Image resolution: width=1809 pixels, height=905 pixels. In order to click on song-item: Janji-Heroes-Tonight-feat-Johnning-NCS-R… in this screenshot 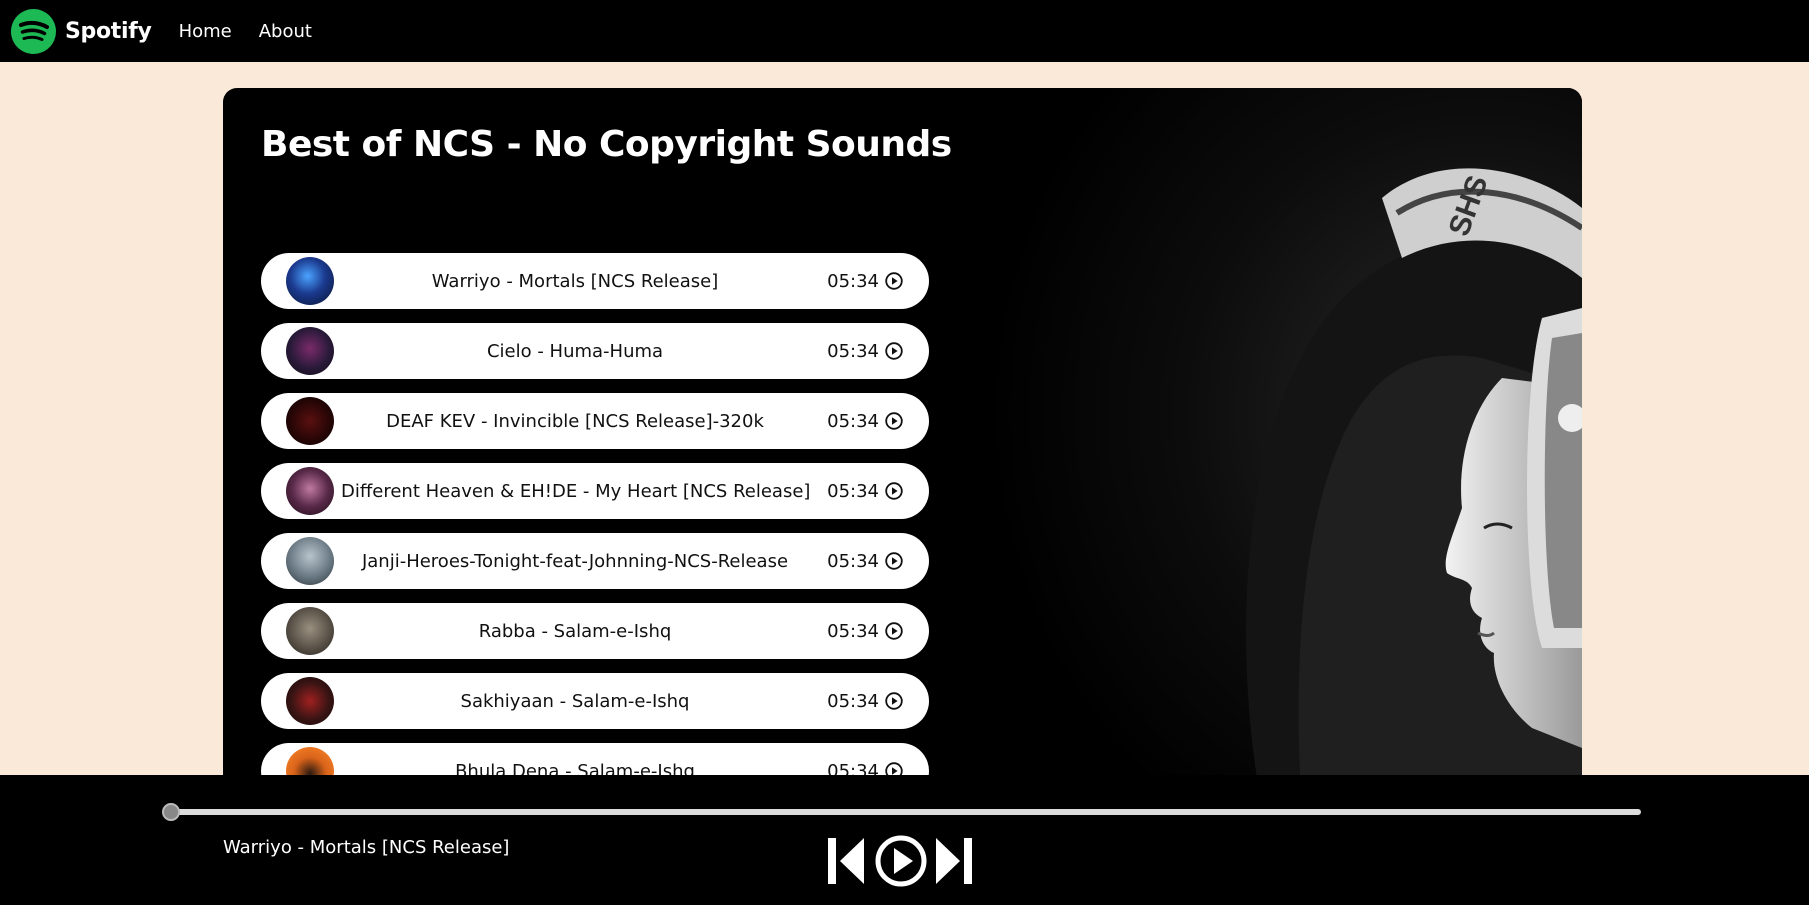, I will do `click(595, 561)`.